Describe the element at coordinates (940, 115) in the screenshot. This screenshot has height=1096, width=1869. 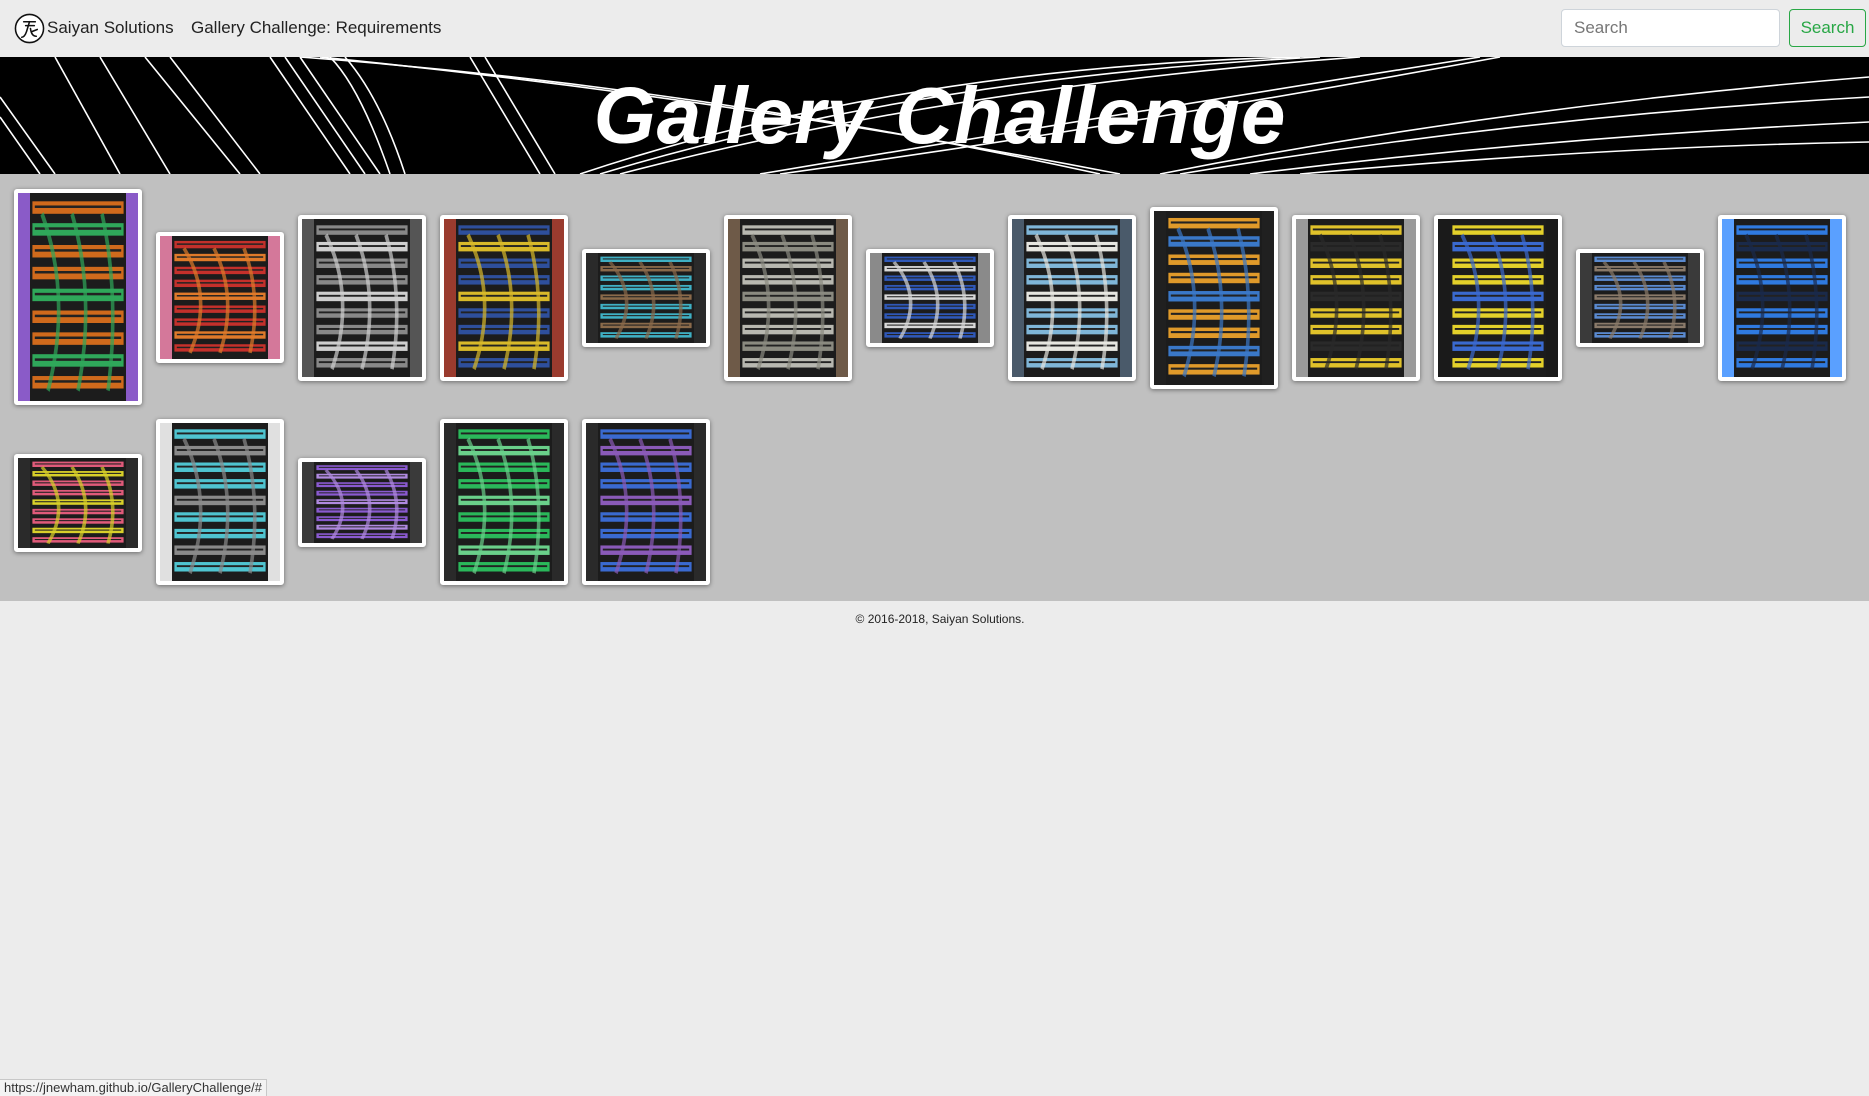
I see `banner-title: Gallery Challenge` at that location.